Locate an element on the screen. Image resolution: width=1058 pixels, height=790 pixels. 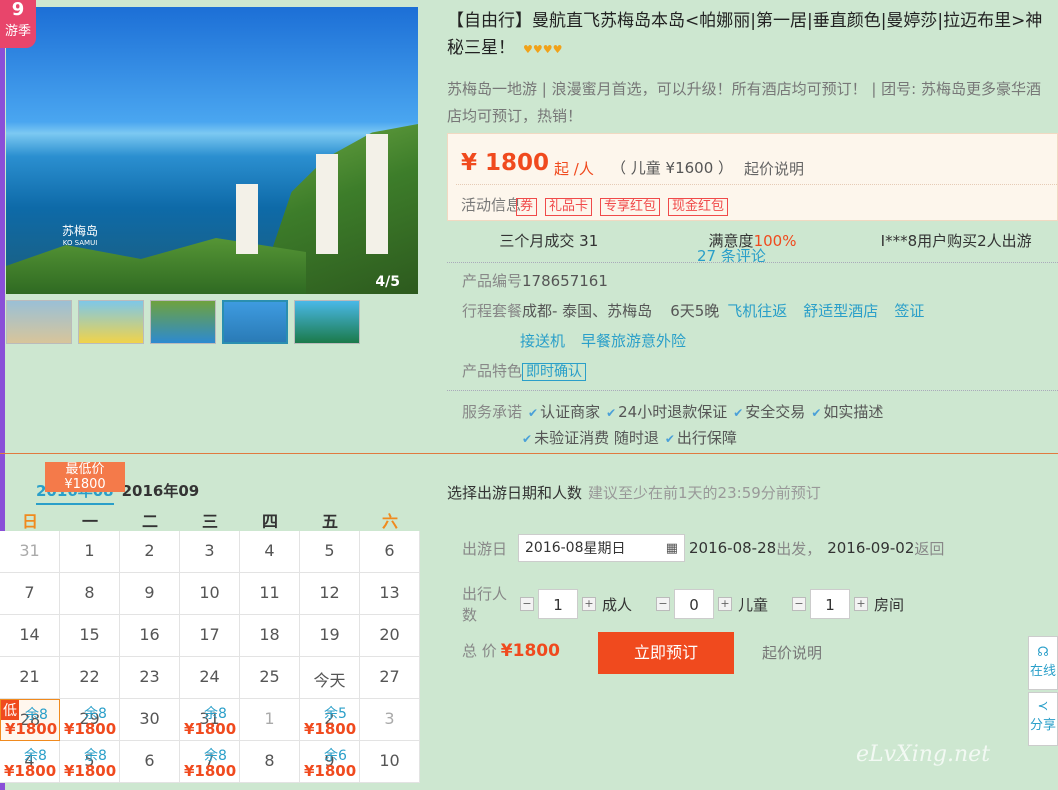
share-button: ≺ 分享 is located at coordinates (1043, 719).